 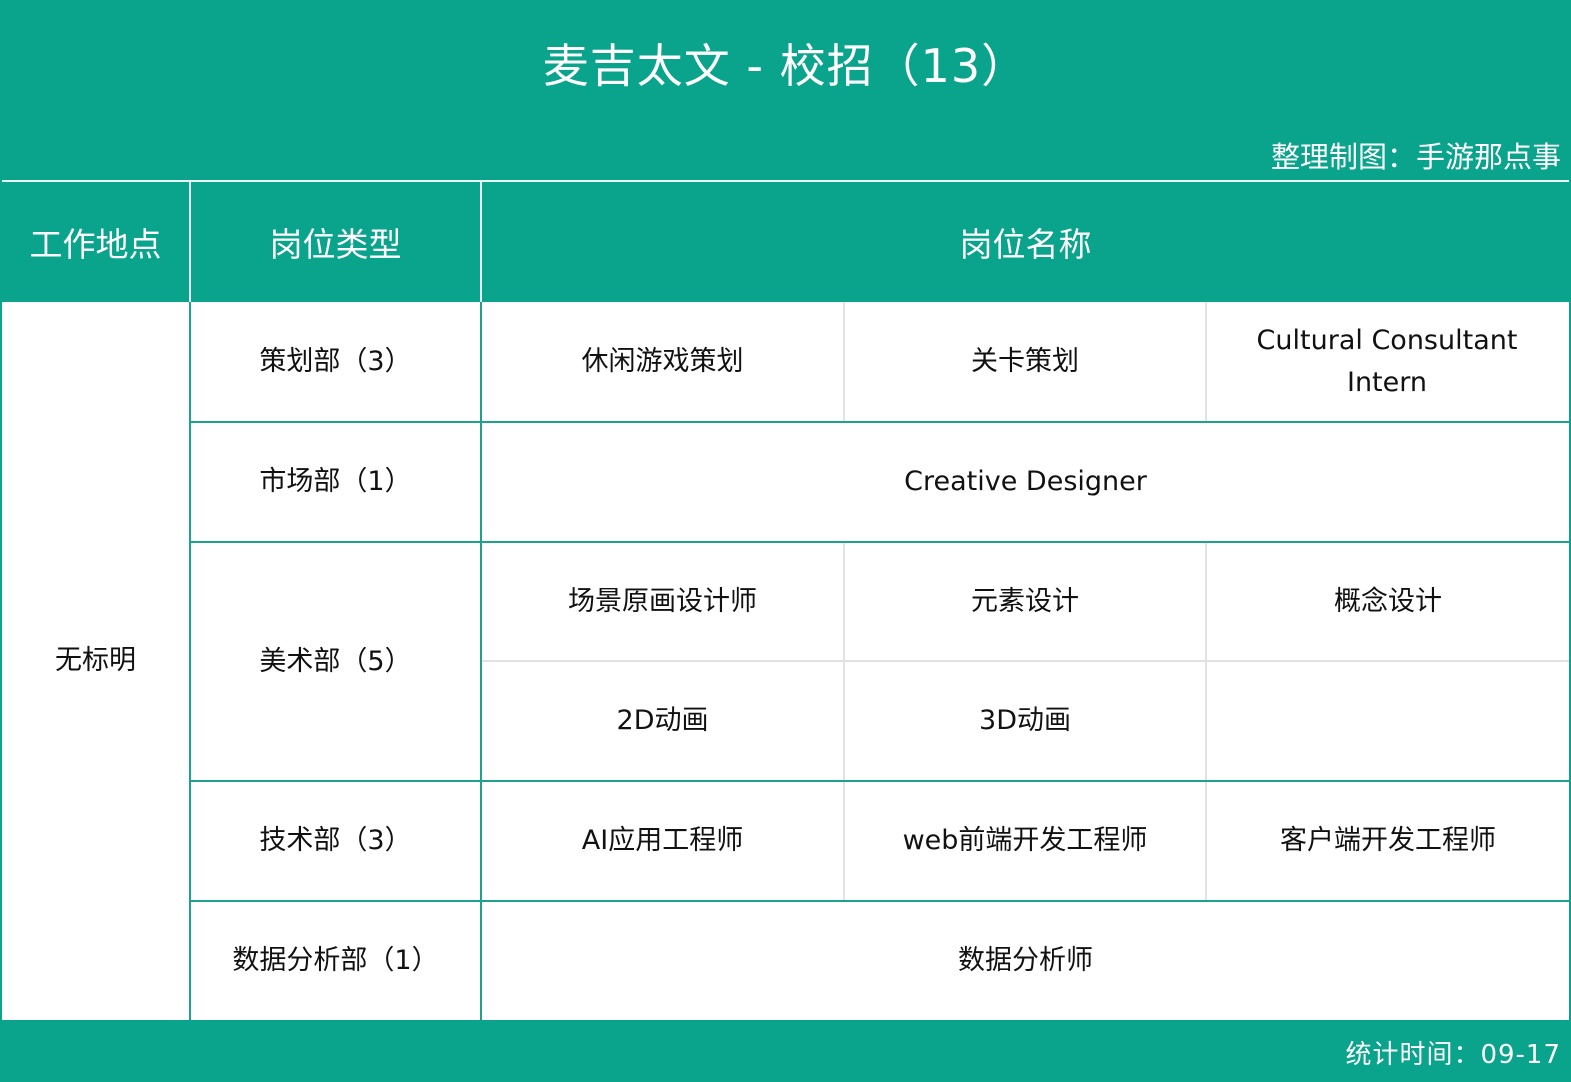 What do you see at coordinates (785, 1050) in the screenshot?
I see `footer-bar: 统计时间：09-17` at bounding box center [785, 1050].